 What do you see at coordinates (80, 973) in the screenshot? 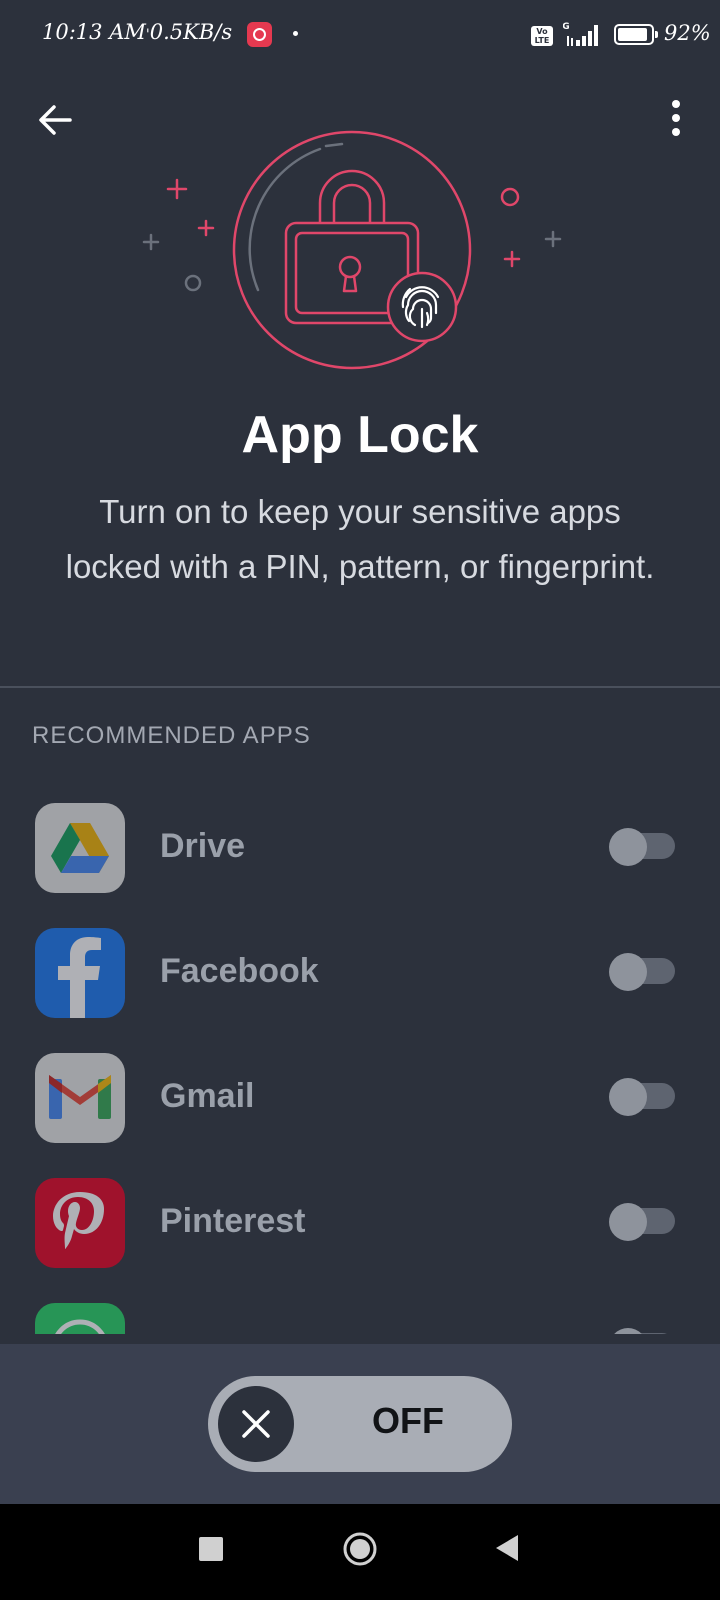
I see `facebook-icon` at bounding box center [80, 973].